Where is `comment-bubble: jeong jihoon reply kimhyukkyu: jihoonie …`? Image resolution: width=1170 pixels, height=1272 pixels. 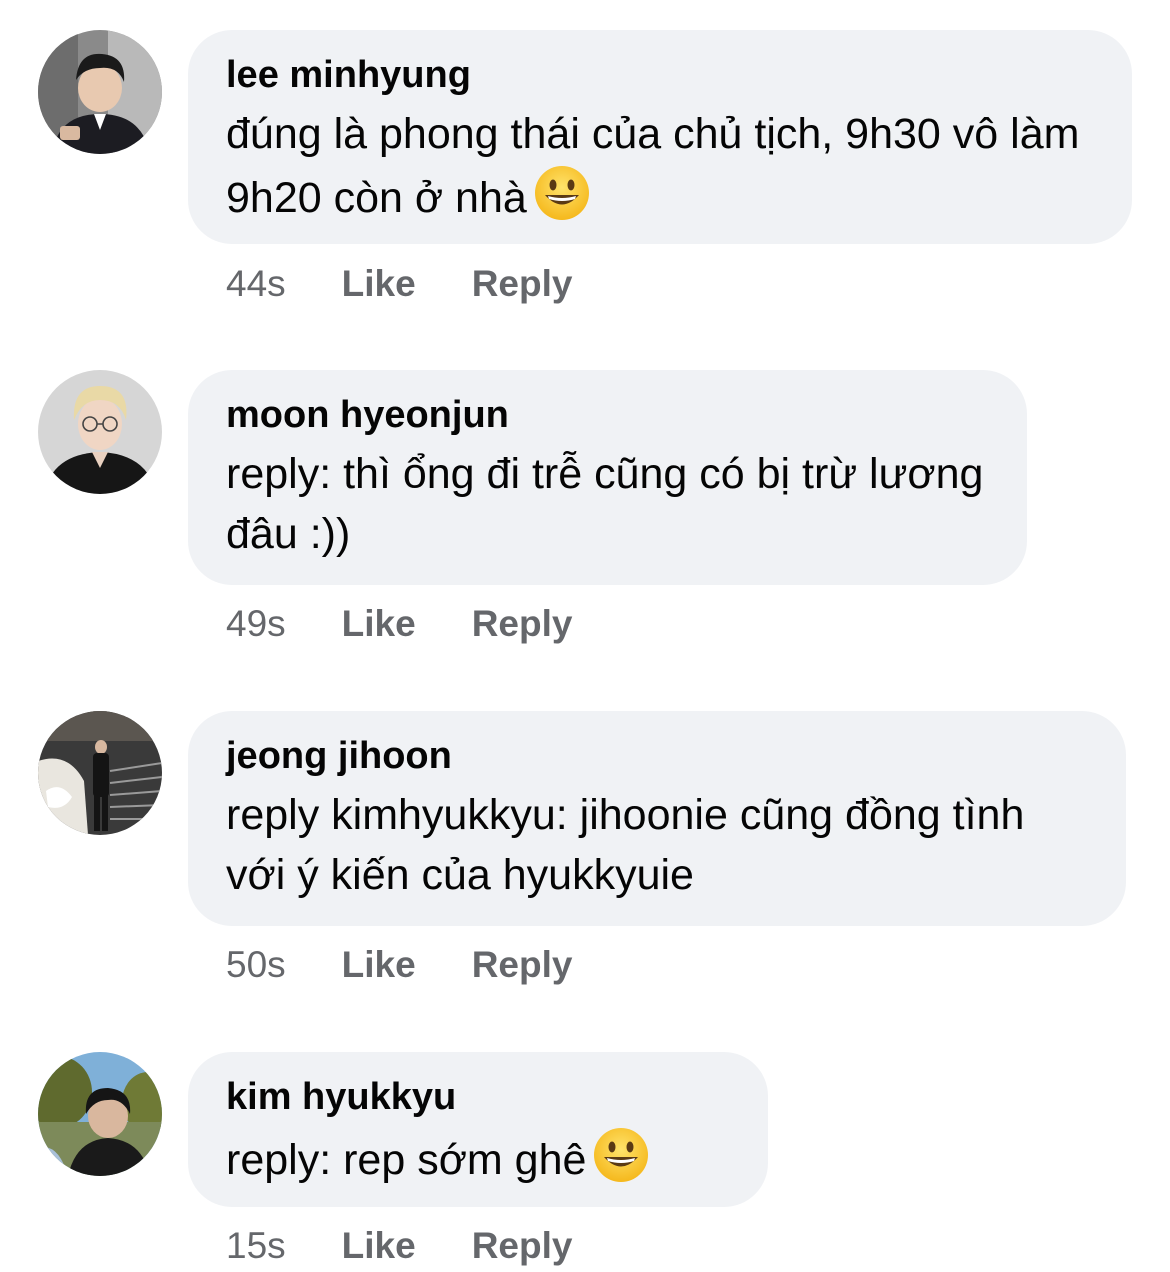
comment-bubble: jeong jihoon reply kimhyukkyu: jihoonie … is located at coordinates (657, 818).